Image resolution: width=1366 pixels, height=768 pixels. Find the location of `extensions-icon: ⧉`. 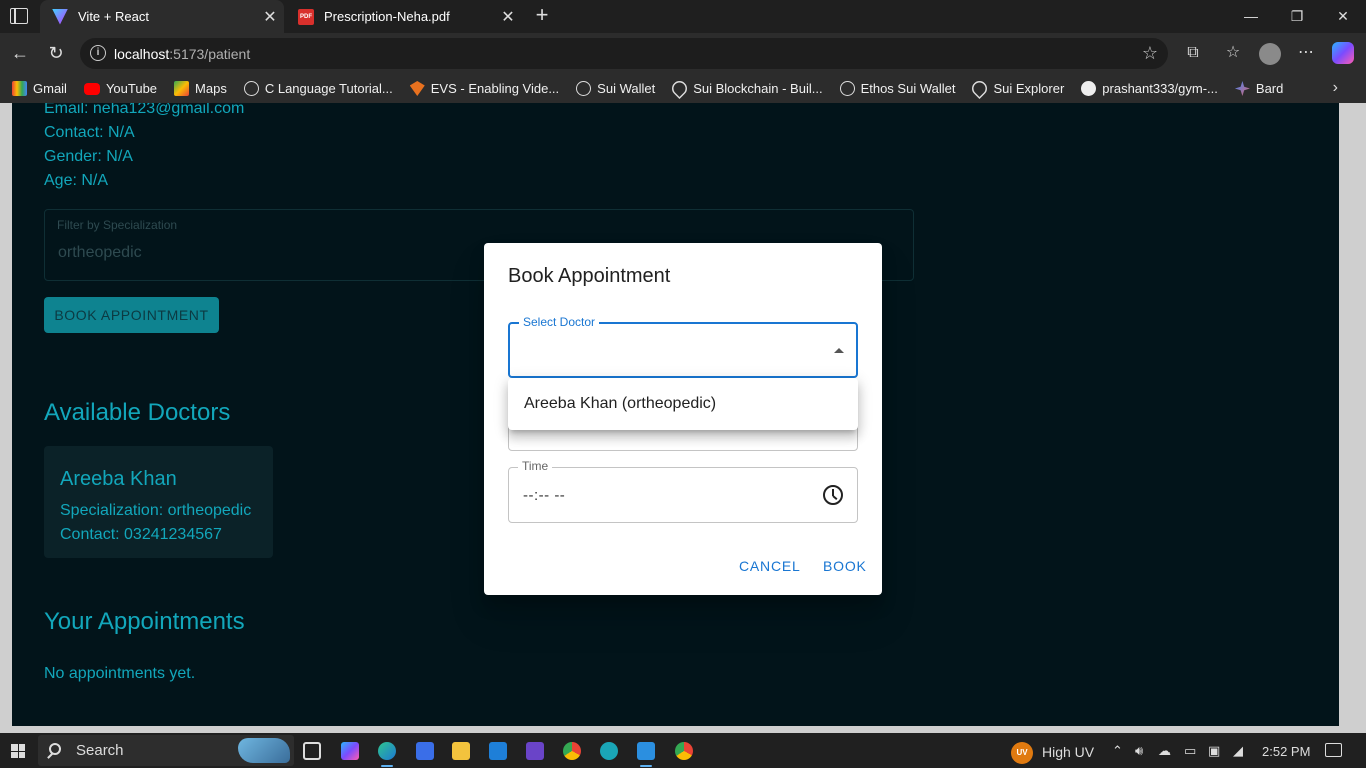

extensions-icon: ⧉ is located at coordinates (1193, 53).